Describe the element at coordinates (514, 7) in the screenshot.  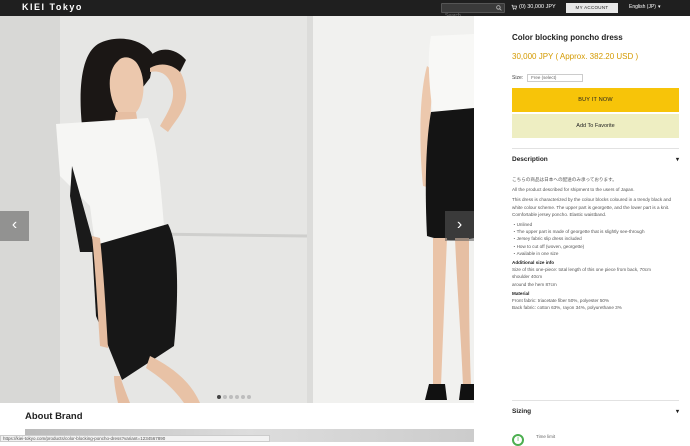
I see `cart-icon` at that location.